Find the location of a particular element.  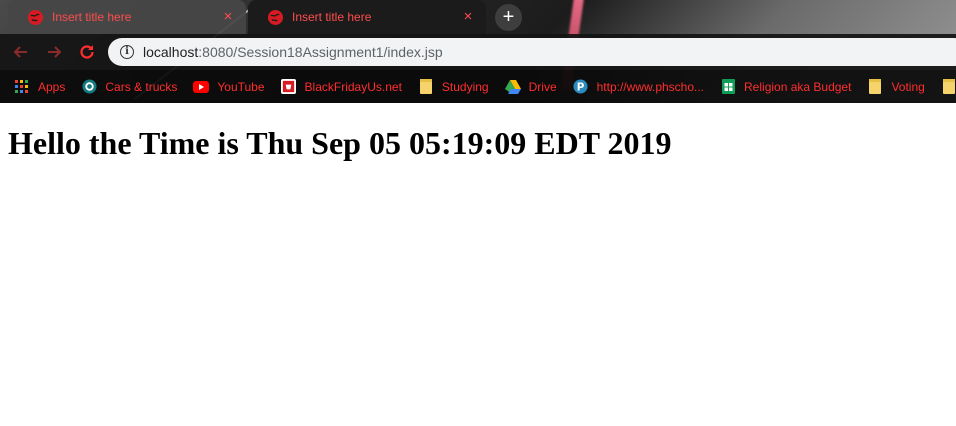

forward-arrow-icon is located at coordinates (54, 52).